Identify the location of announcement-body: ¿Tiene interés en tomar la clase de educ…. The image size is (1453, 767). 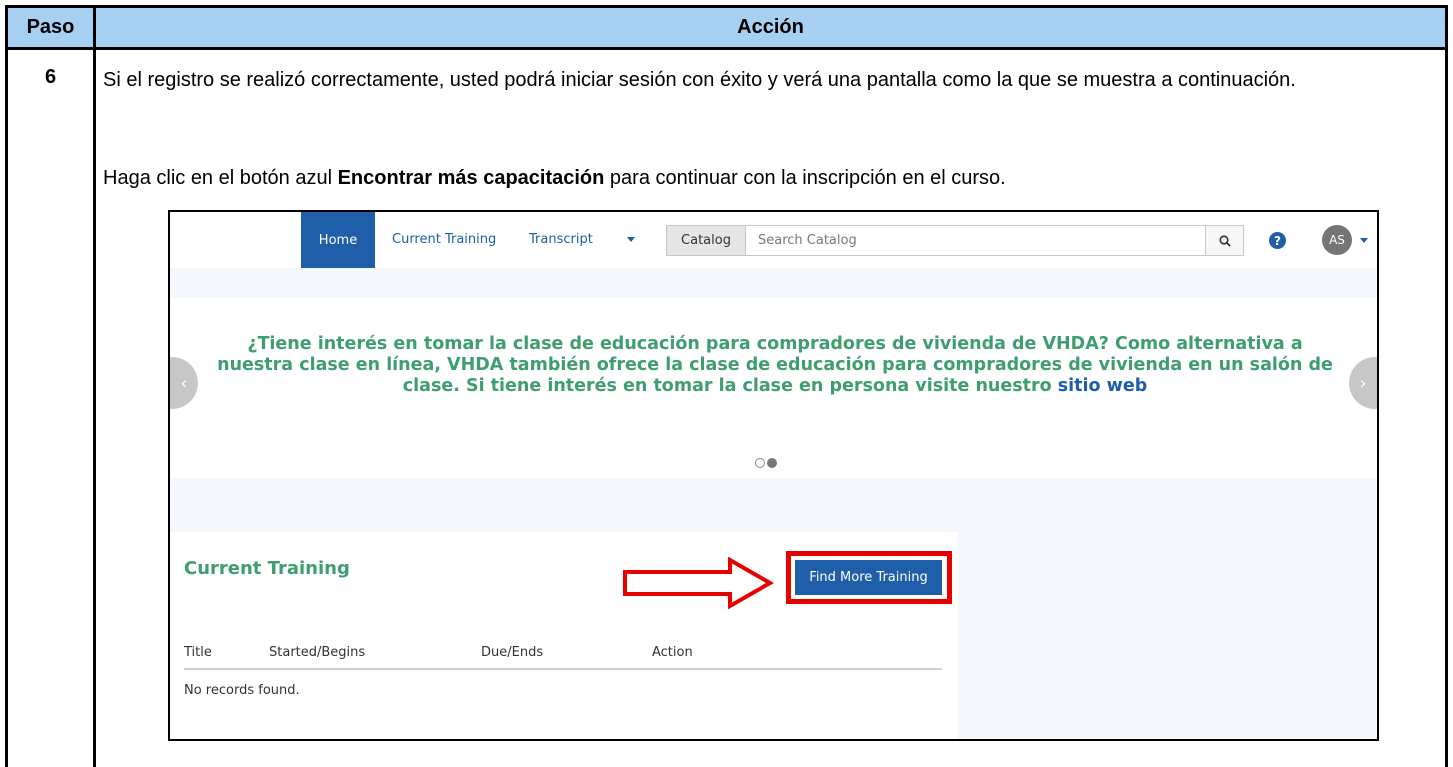
(775, 365).